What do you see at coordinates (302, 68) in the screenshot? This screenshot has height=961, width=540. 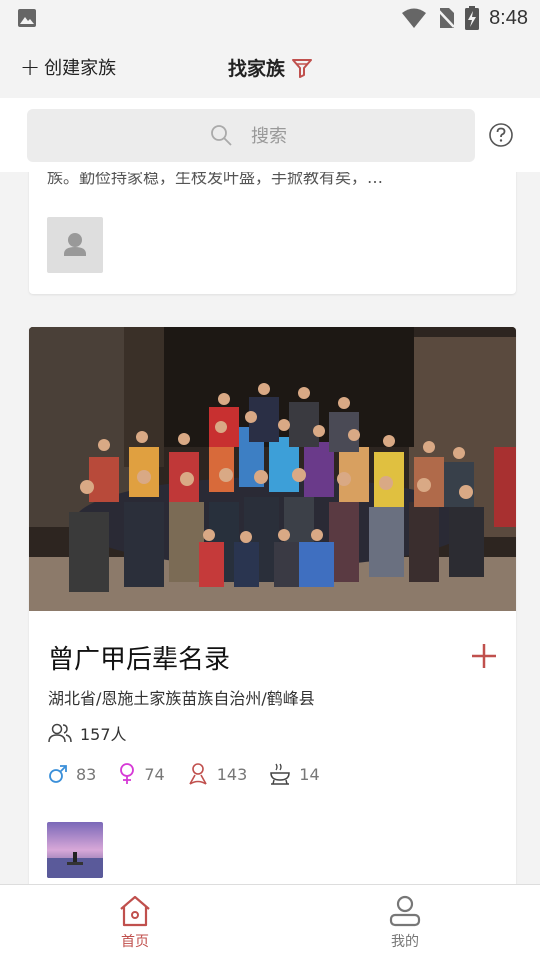 I see `filter-icon` at bounding box center [302, 68].